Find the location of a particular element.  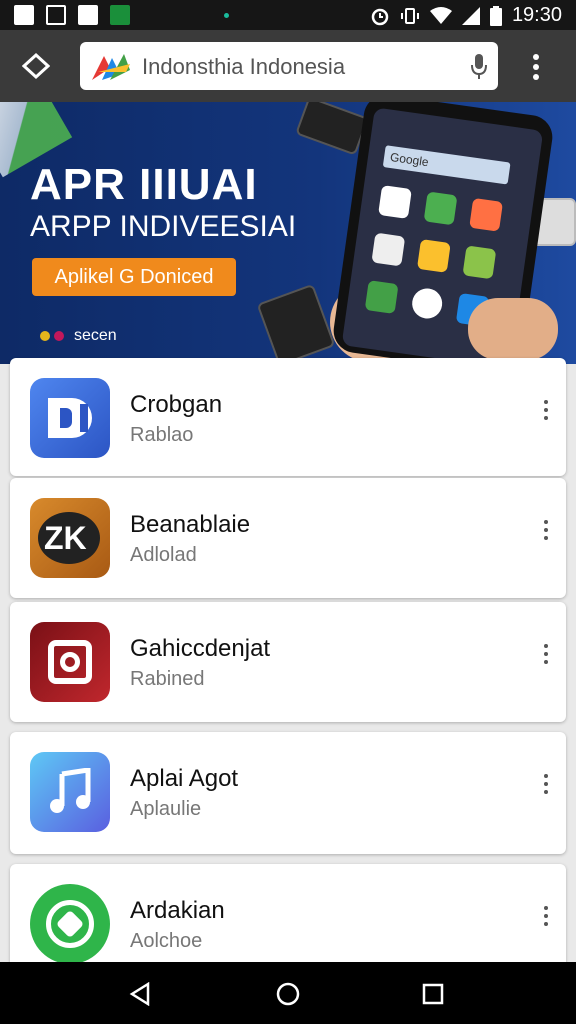

zk-glyph: ZK is located at coordinates (65, 538).